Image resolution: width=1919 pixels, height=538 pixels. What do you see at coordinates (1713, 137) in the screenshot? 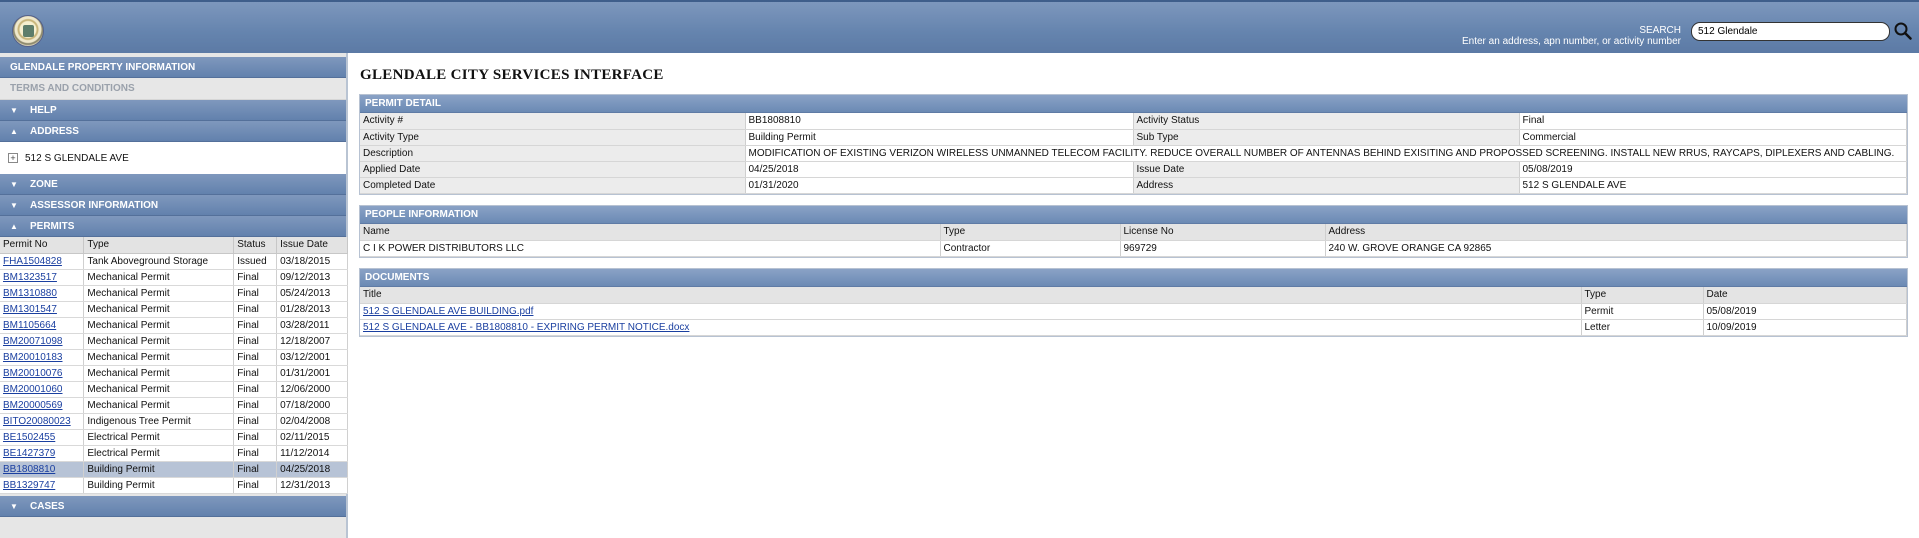
I see `sub-type: Commercial` at bounding box center [1713, 137].